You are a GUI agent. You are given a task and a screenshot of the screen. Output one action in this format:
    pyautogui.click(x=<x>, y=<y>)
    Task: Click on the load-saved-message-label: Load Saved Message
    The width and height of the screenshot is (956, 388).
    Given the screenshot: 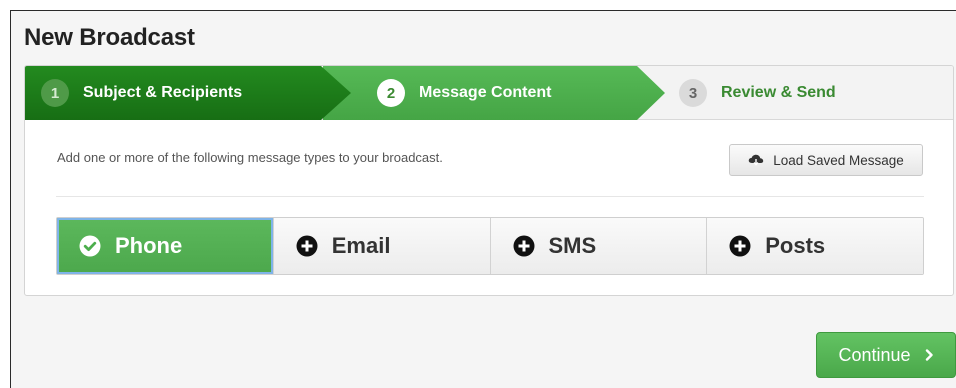 What is the action you would take?
    pyautogui.click(x=838, y=160)
    